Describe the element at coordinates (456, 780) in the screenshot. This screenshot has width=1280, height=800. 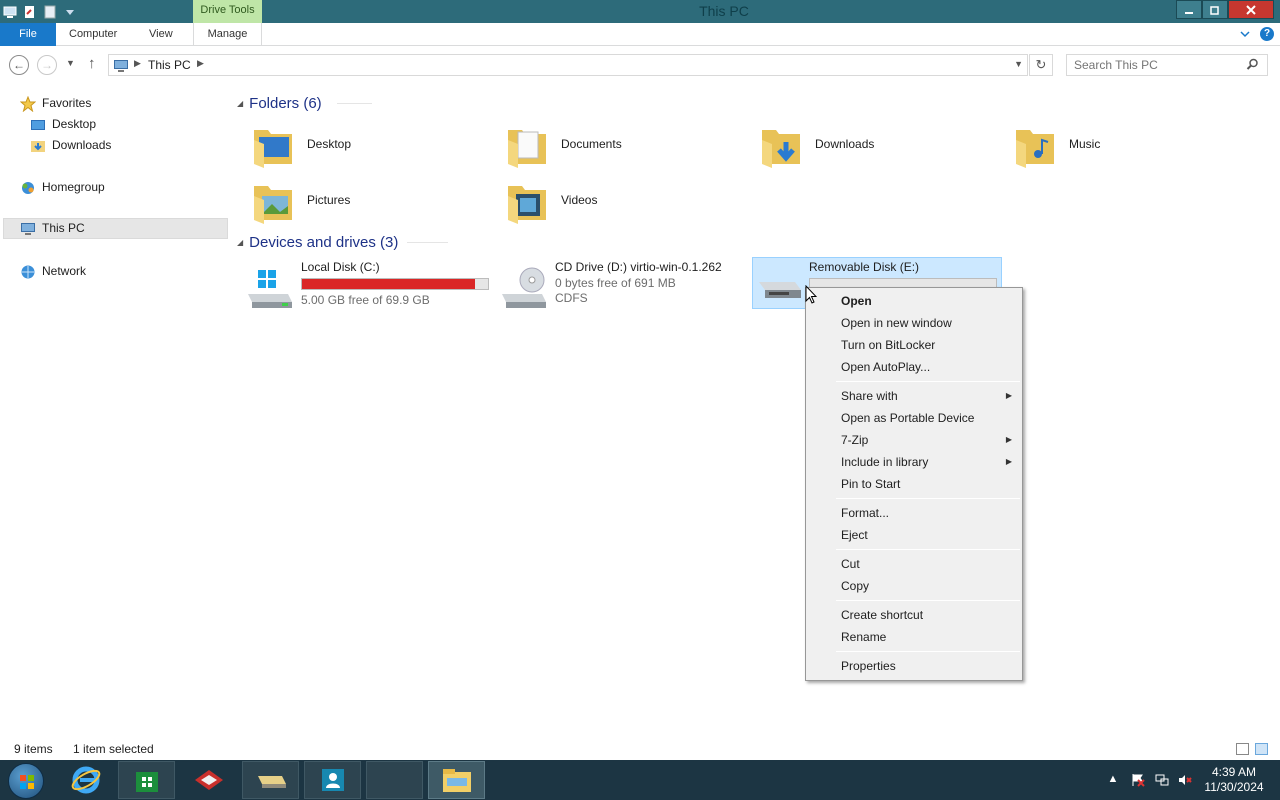
I see `taskbar-file-explorer` at that location.